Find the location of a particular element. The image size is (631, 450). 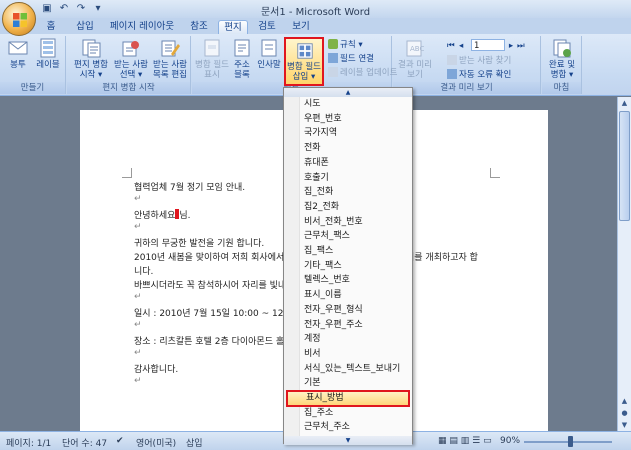

address-block-button: 주소 블록 is located at coordinates (242, 59).